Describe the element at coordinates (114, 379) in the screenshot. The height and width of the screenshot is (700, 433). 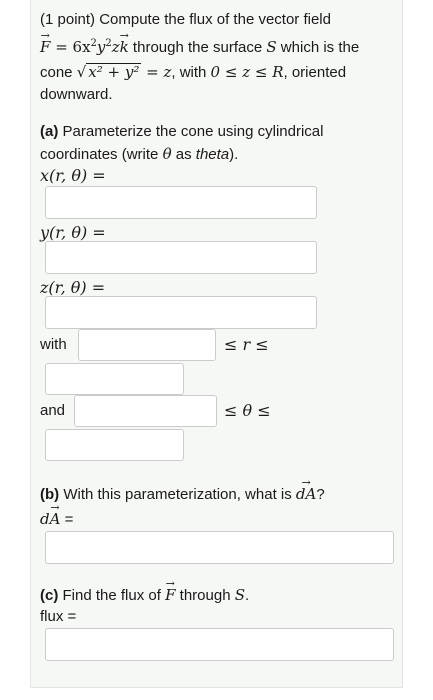
I see `r-upper-input` at that location.